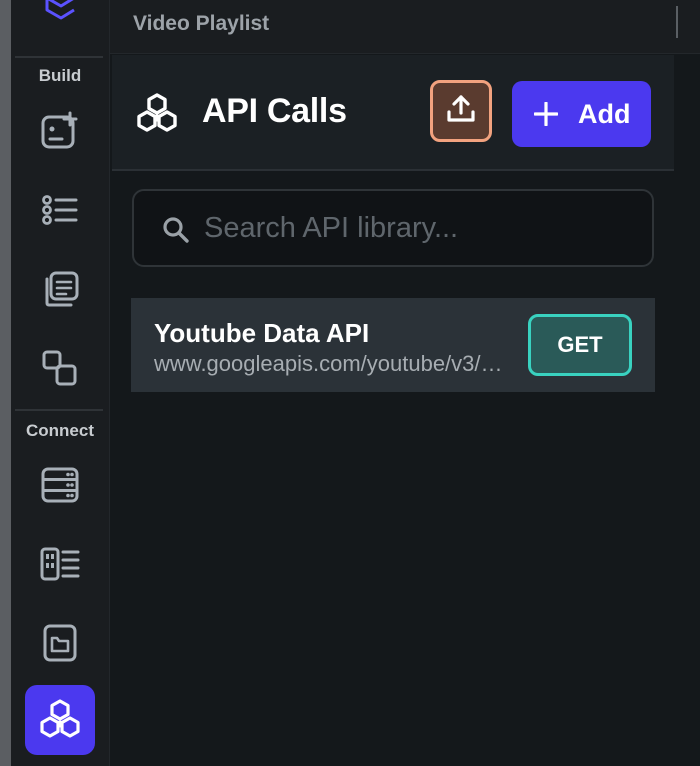 This screenshot has height=766, width=700. Describe the element at coordinates (201, 23) in the screenshot. I see `project-title: Video Playlist` at that location.